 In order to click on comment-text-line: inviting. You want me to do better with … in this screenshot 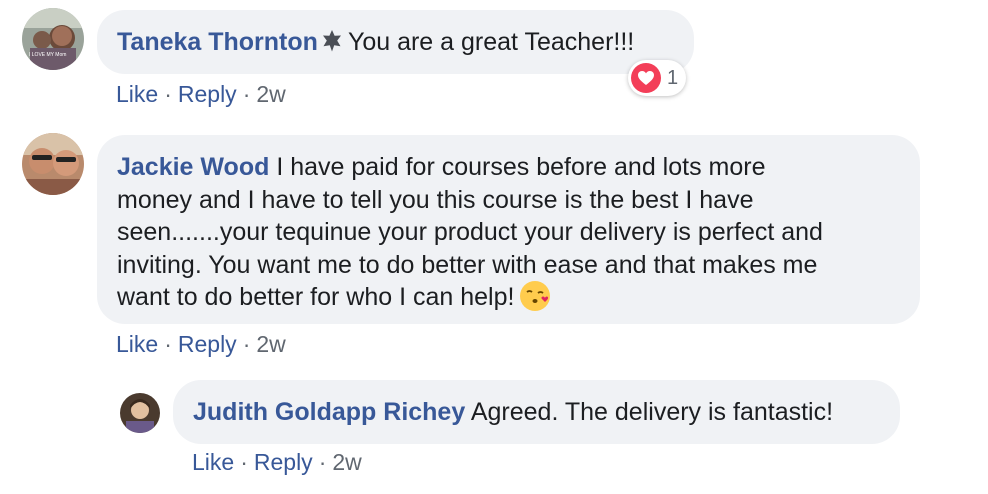, I will do `click(467, 264)`.